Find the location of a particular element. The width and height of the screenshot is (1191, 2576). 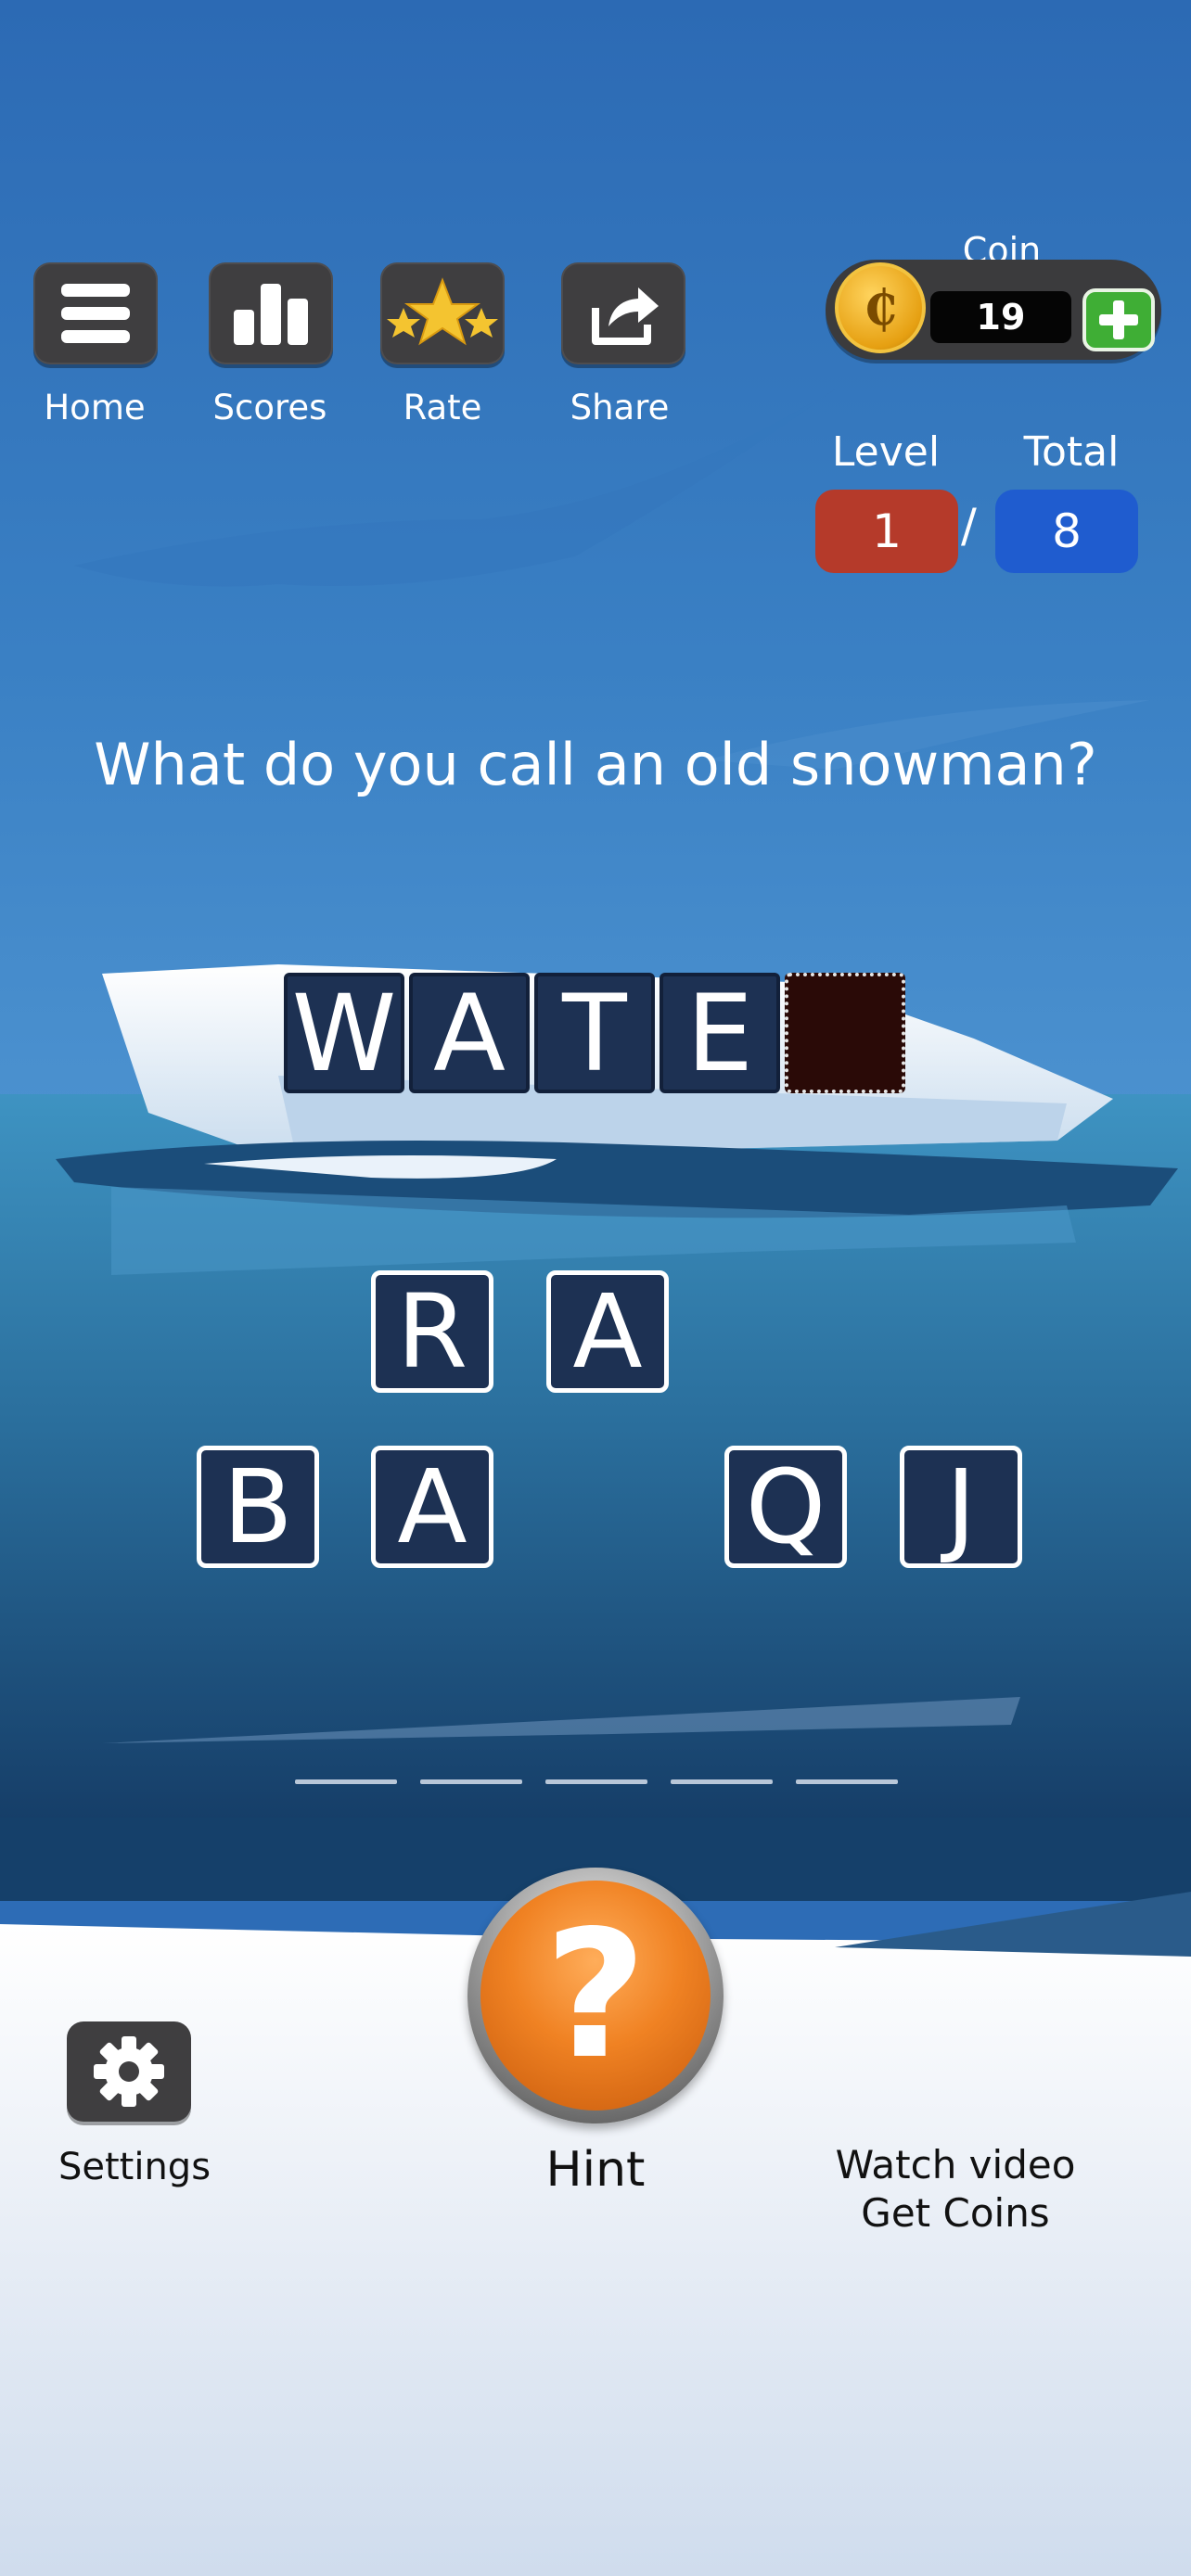

level-label: Level is located at coordinates (886, 452).